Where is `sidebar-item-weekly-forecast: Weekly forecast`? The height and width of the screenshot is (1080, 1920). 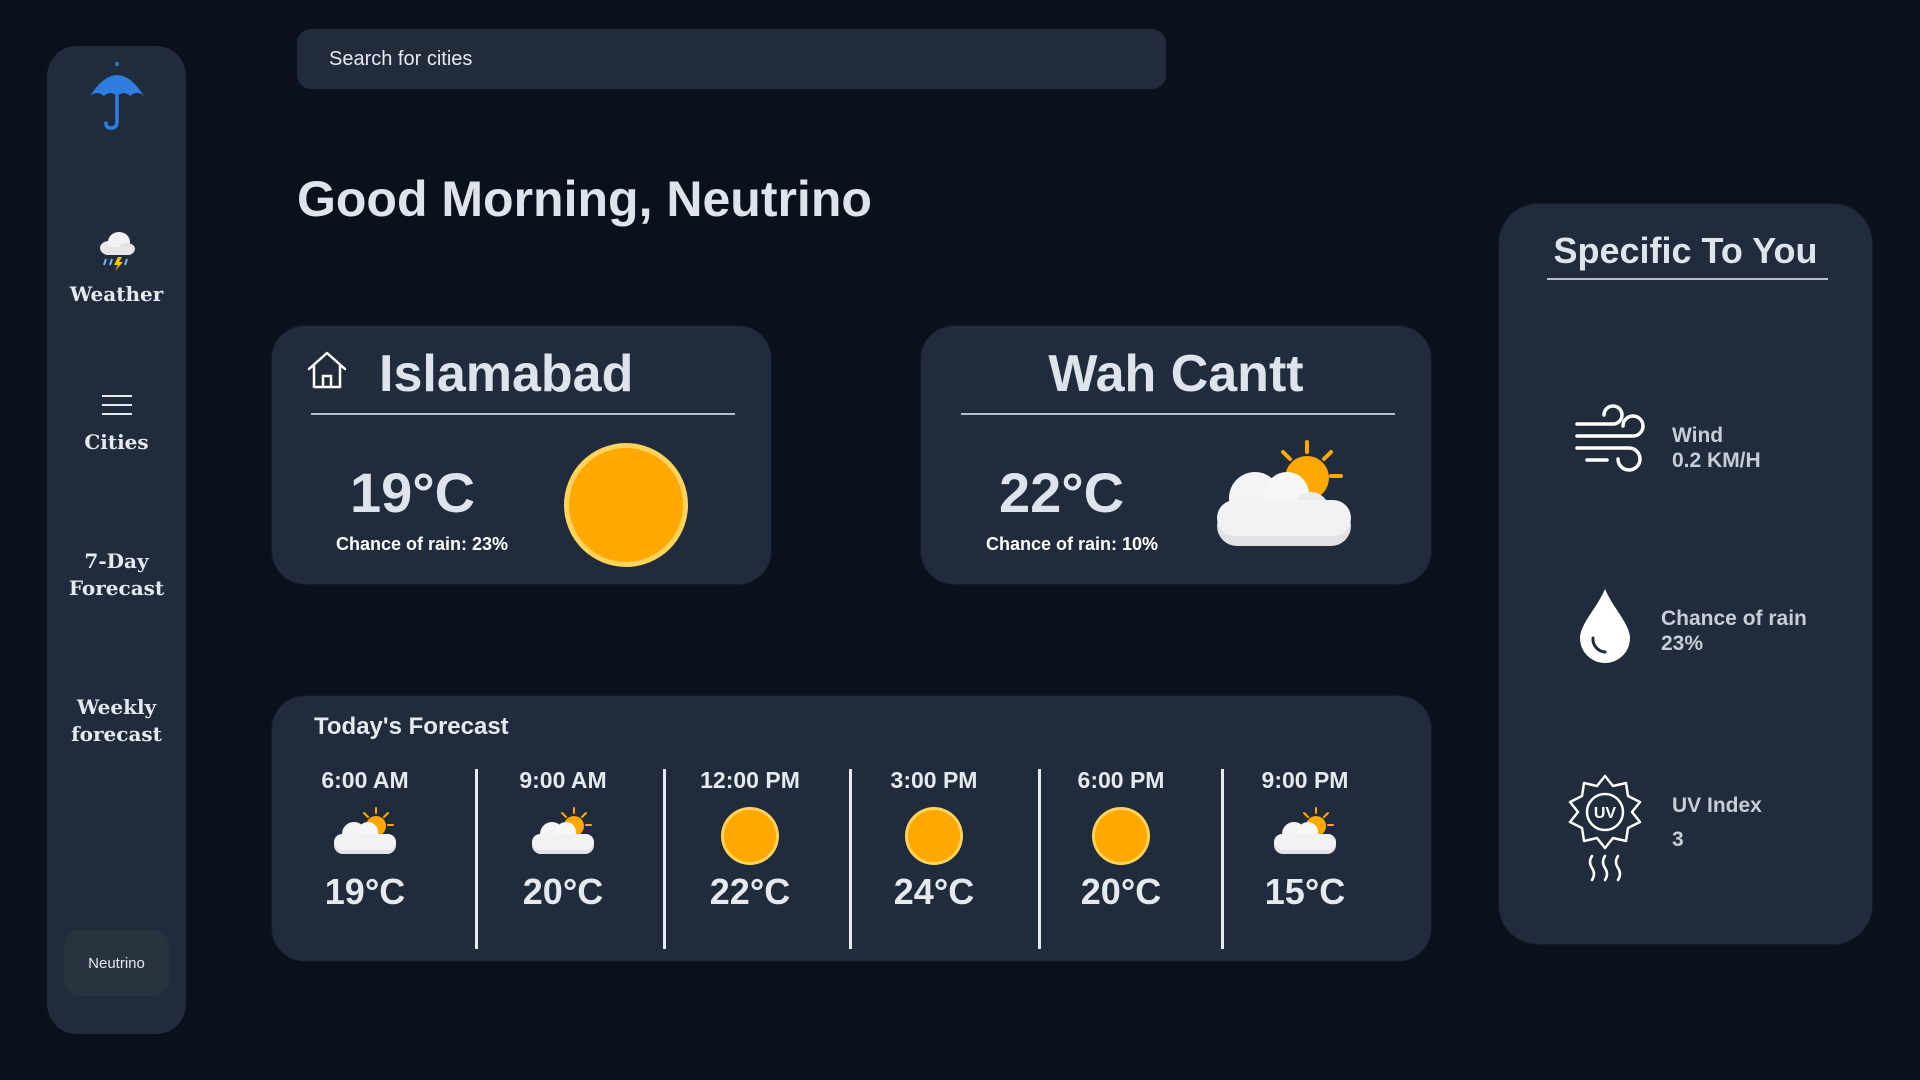
sidebar-item-weekly-forecast: Weekly forecast is located at coordinates (116, 721).